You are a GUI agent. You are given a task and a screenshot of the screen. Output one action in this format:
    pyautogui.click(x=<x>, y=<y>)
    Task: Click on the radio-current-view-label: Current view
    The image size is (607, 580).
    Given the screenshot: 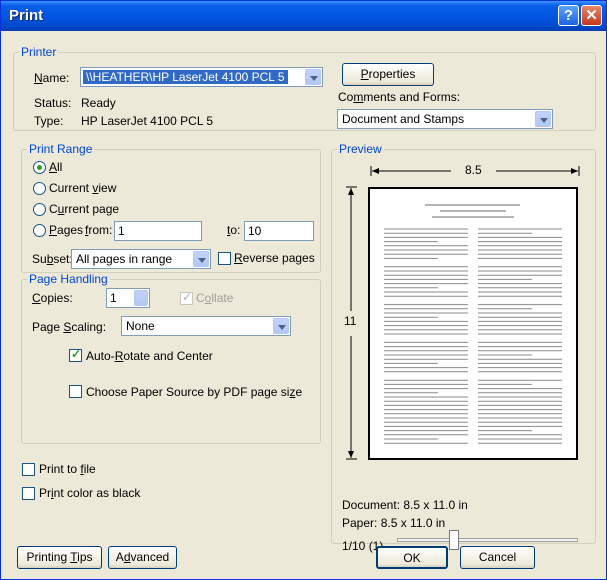 What is the action you would take?
    pyautogui.click(x=82, y=188)
    